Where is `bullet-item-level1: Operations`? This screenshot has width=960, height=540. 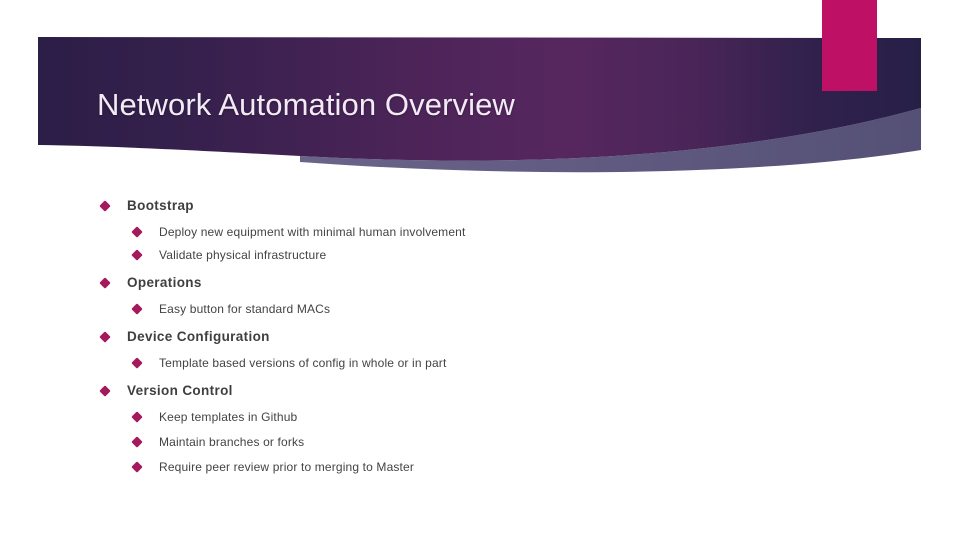
bullet-item-level1: Operations is located at coordinates (480, 285).